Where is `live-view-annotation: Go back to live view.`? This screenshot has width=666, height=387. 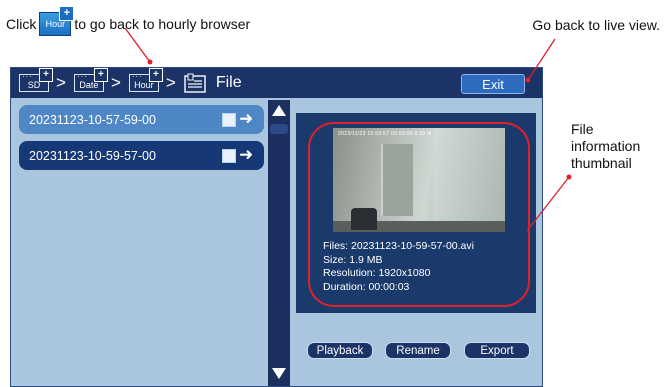
live-view-annotation: Go back to live view. is located at coordinates (596, 25).